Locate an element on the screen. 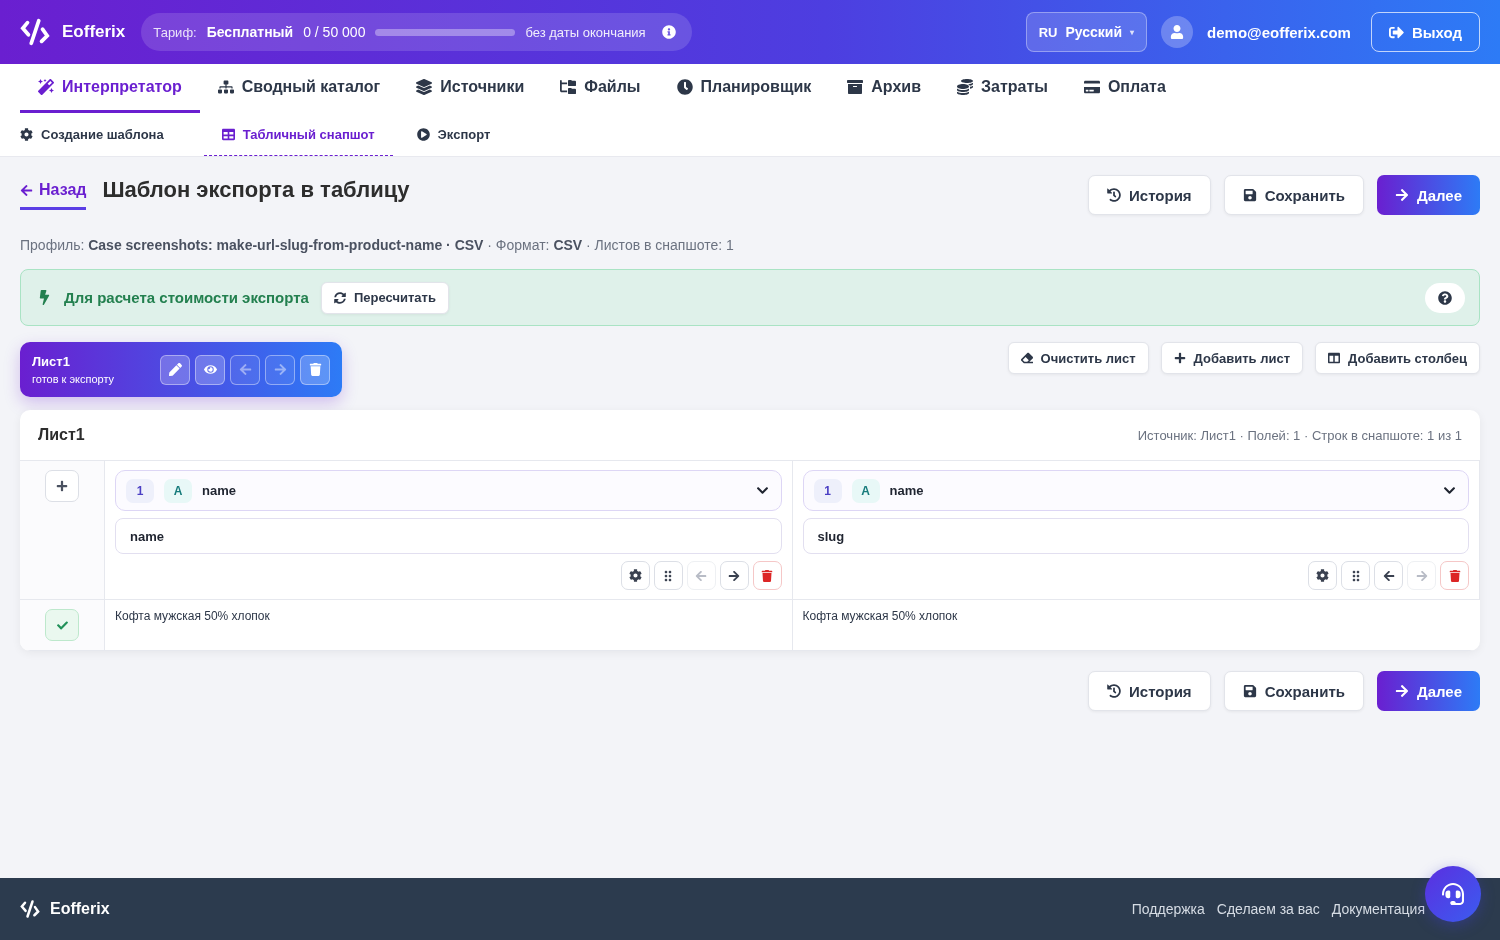 The width and height of the screenshot is (1500, 940). headset-icon is located at coordinates (1453, 894).